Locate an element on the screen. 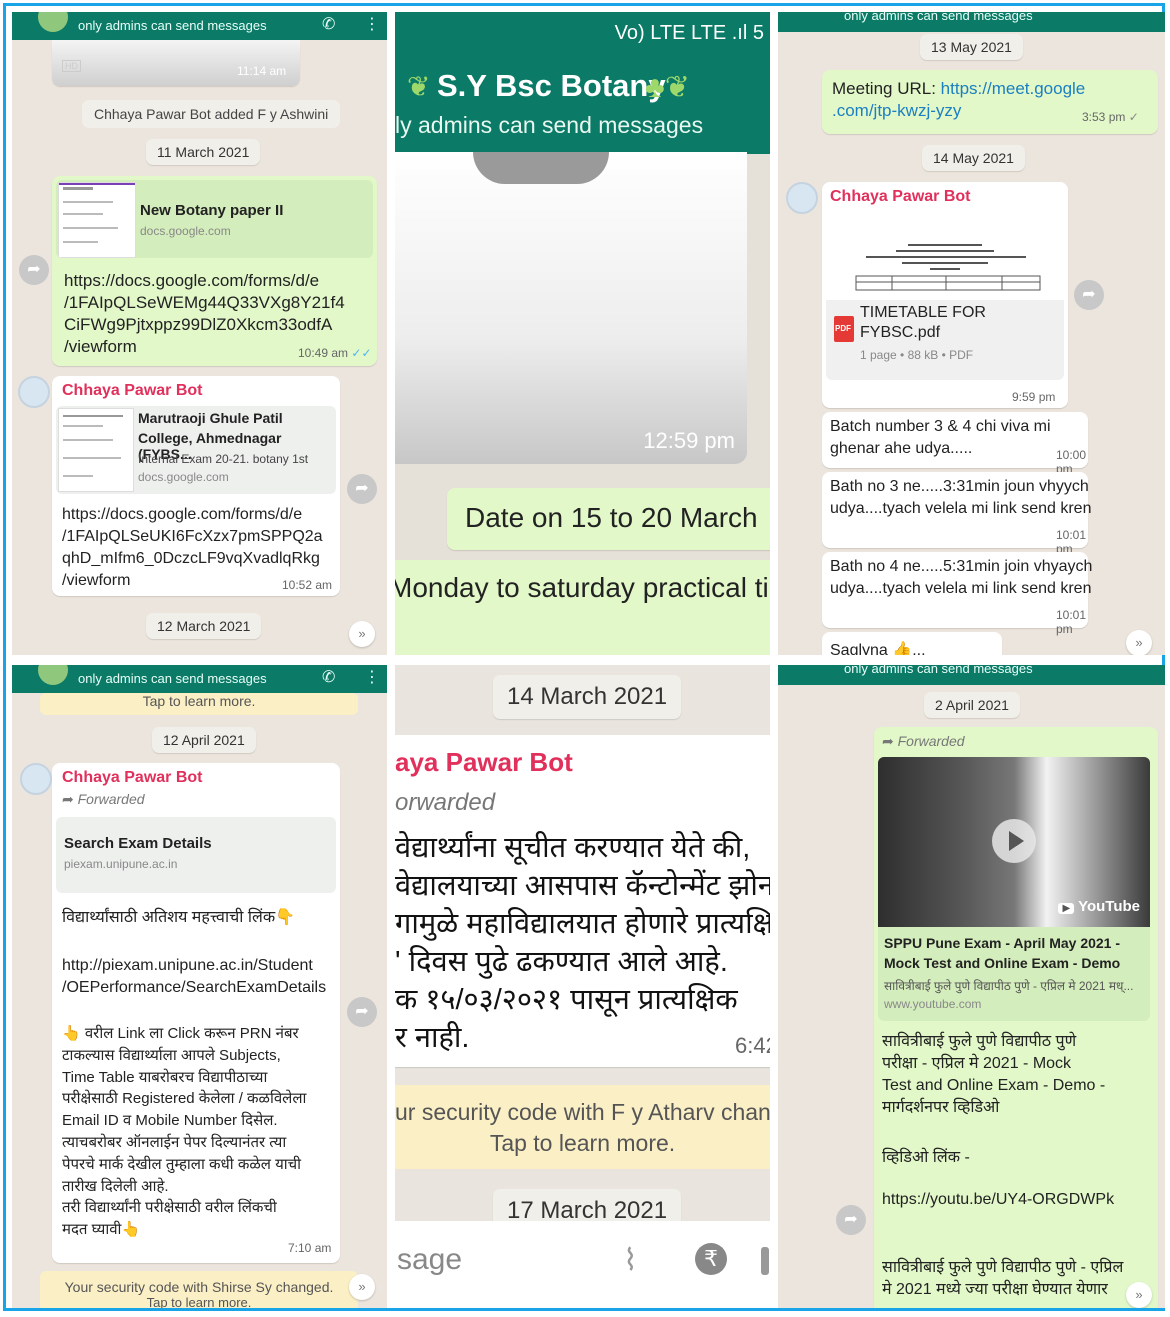  camera-icon is located at coordinates (765, 1261).